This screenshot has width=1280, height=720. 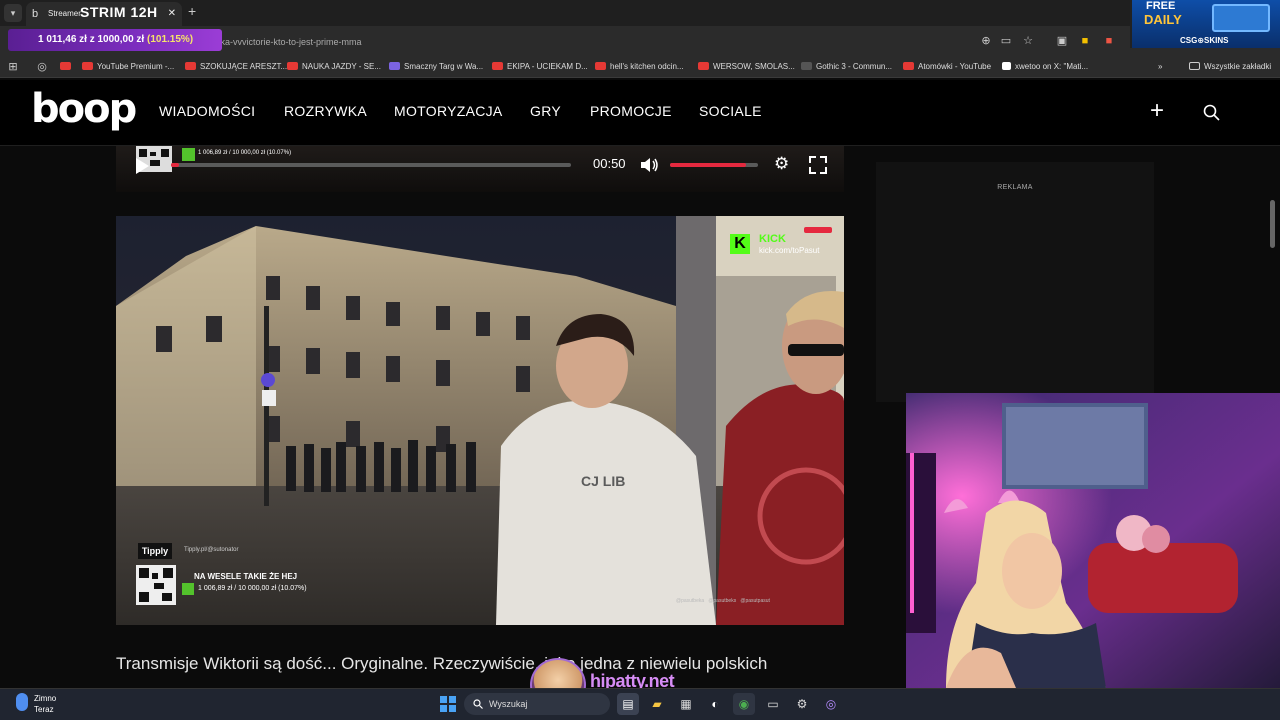 I want to click on nav-promocje: PROMOCJE, so click(x=631, y=111).